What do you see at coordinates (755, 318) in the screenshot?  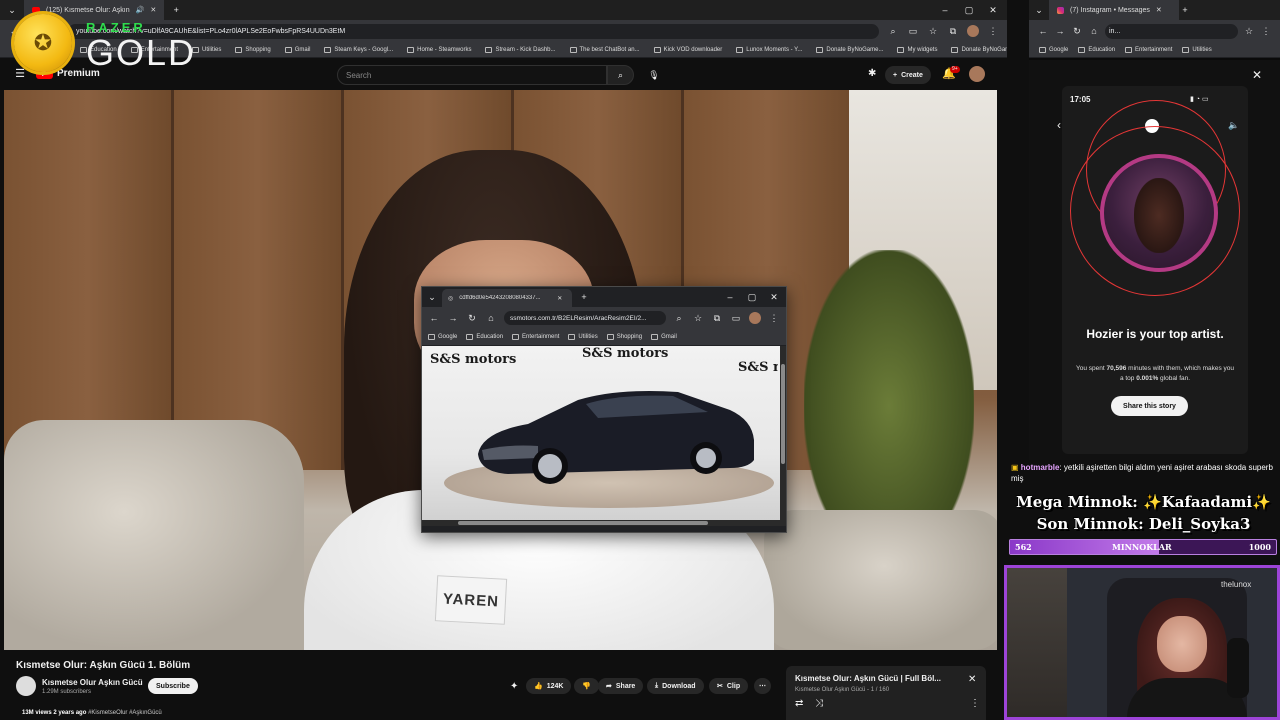 I see `popup-profile-avatar` at bounding box center [755, 318].